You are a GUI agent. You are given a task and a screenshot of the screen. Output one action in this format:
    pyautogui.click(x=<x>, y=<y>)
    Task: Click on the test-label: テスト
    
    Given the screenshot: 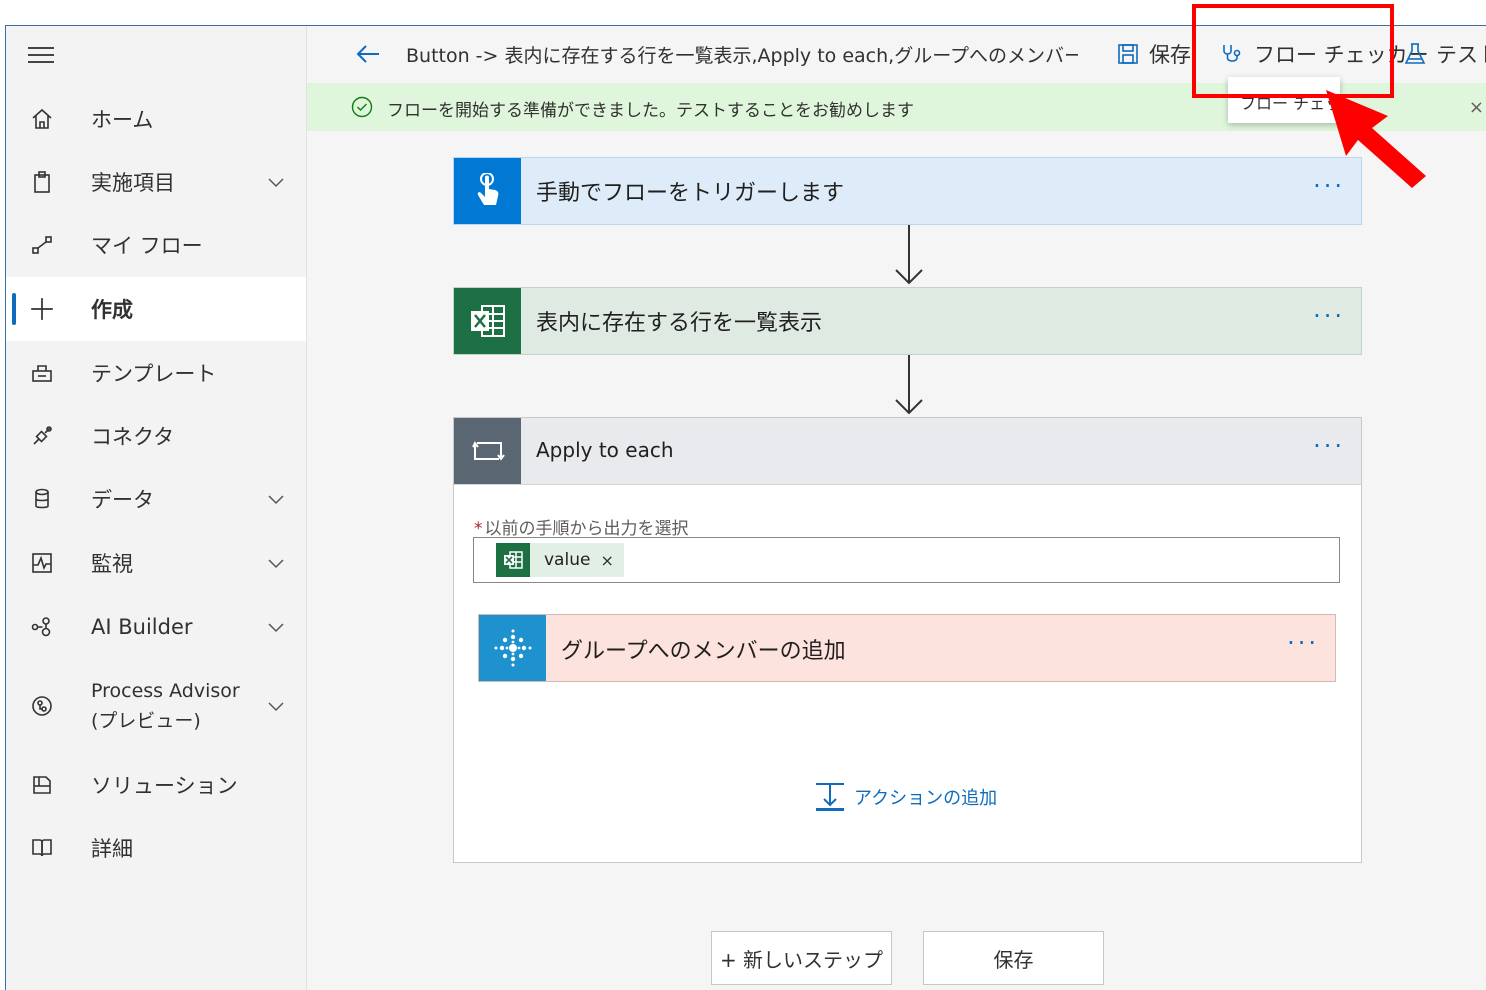 What is the action you would take?
    pyautogui.click(x=1461, y=55)
    